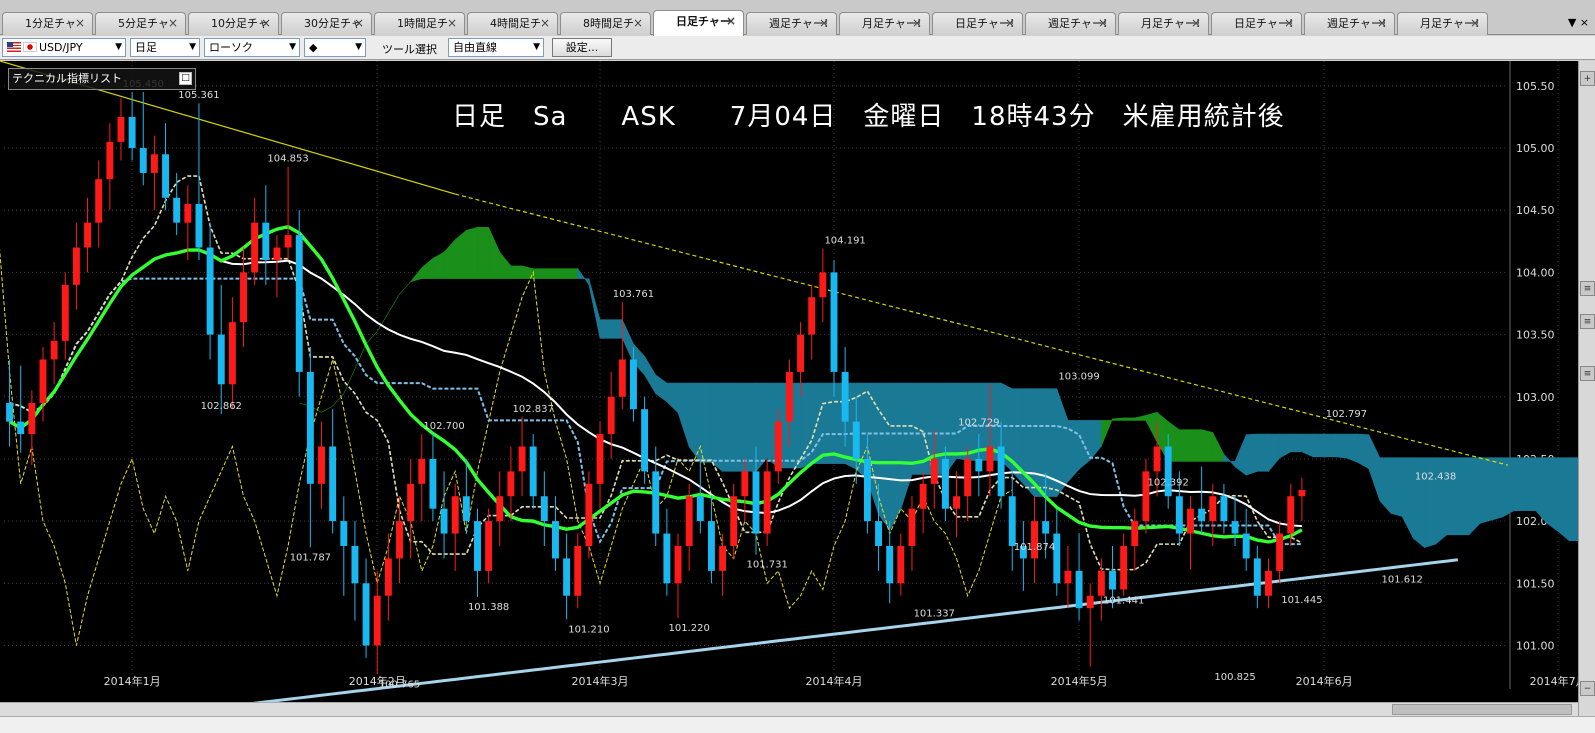  What do you see at coordinates (140, 23) in the screenshot?
I see `tab-2: 5分足チャ ×` at bounding box center [140, 23].